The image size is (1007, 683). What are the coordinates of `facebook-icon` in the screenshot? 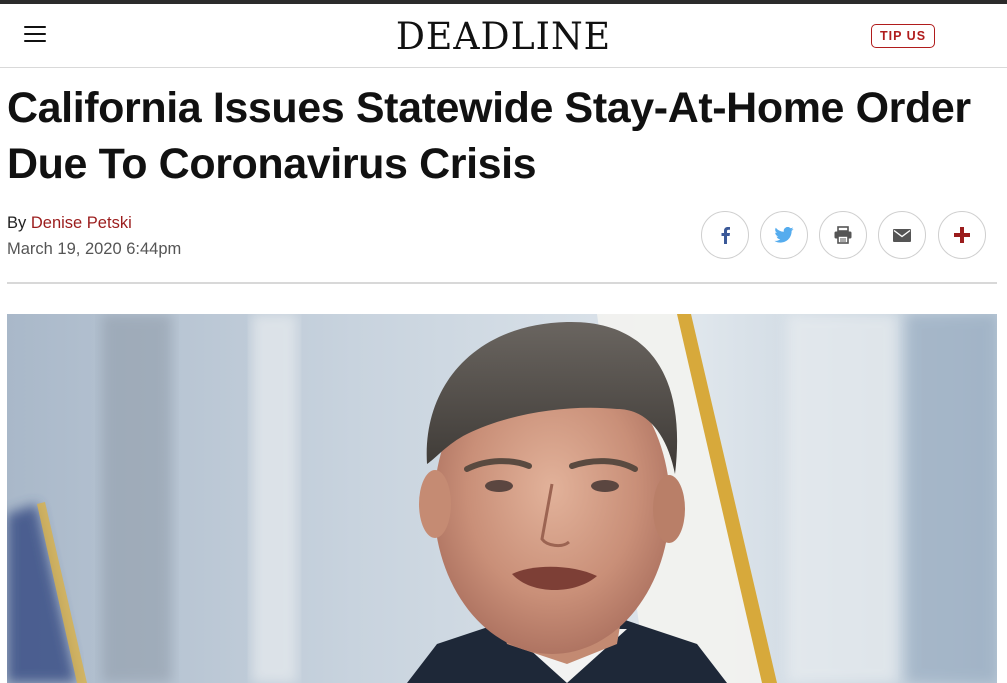 It's located at (725, 235).